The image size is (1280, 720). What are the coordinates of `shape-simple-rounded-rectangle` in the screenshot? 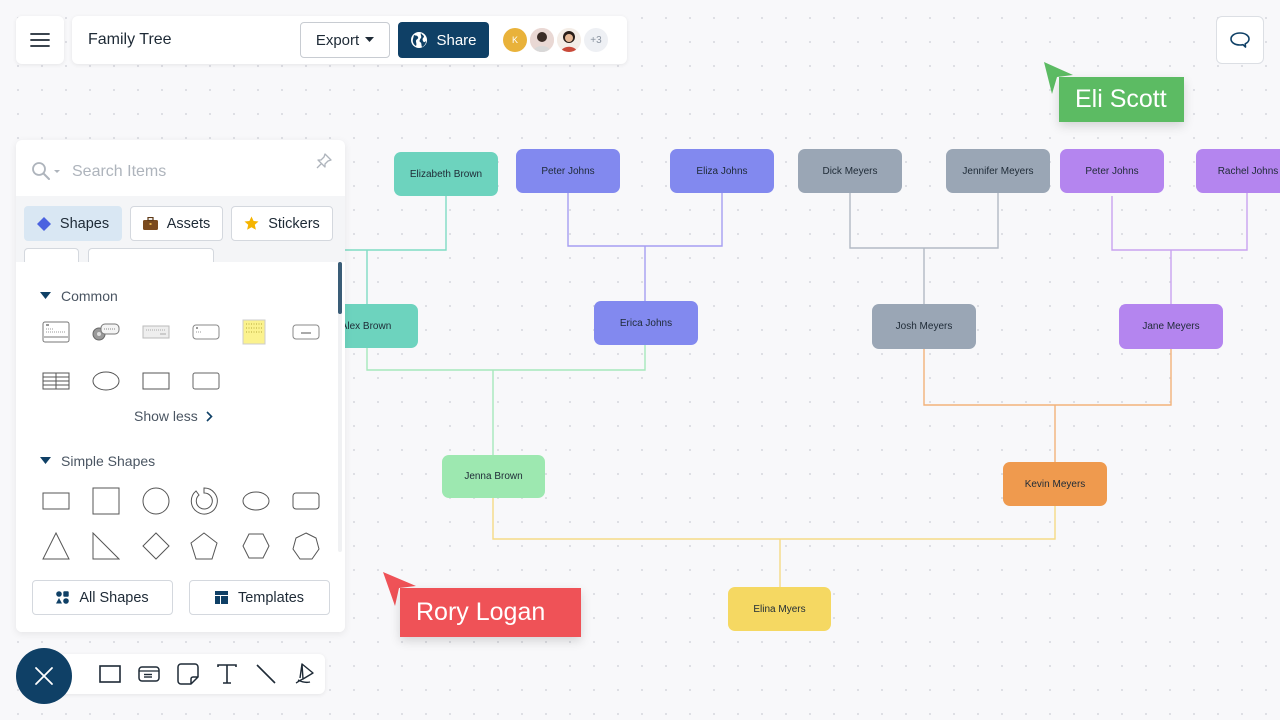 It's located at (306, 501).